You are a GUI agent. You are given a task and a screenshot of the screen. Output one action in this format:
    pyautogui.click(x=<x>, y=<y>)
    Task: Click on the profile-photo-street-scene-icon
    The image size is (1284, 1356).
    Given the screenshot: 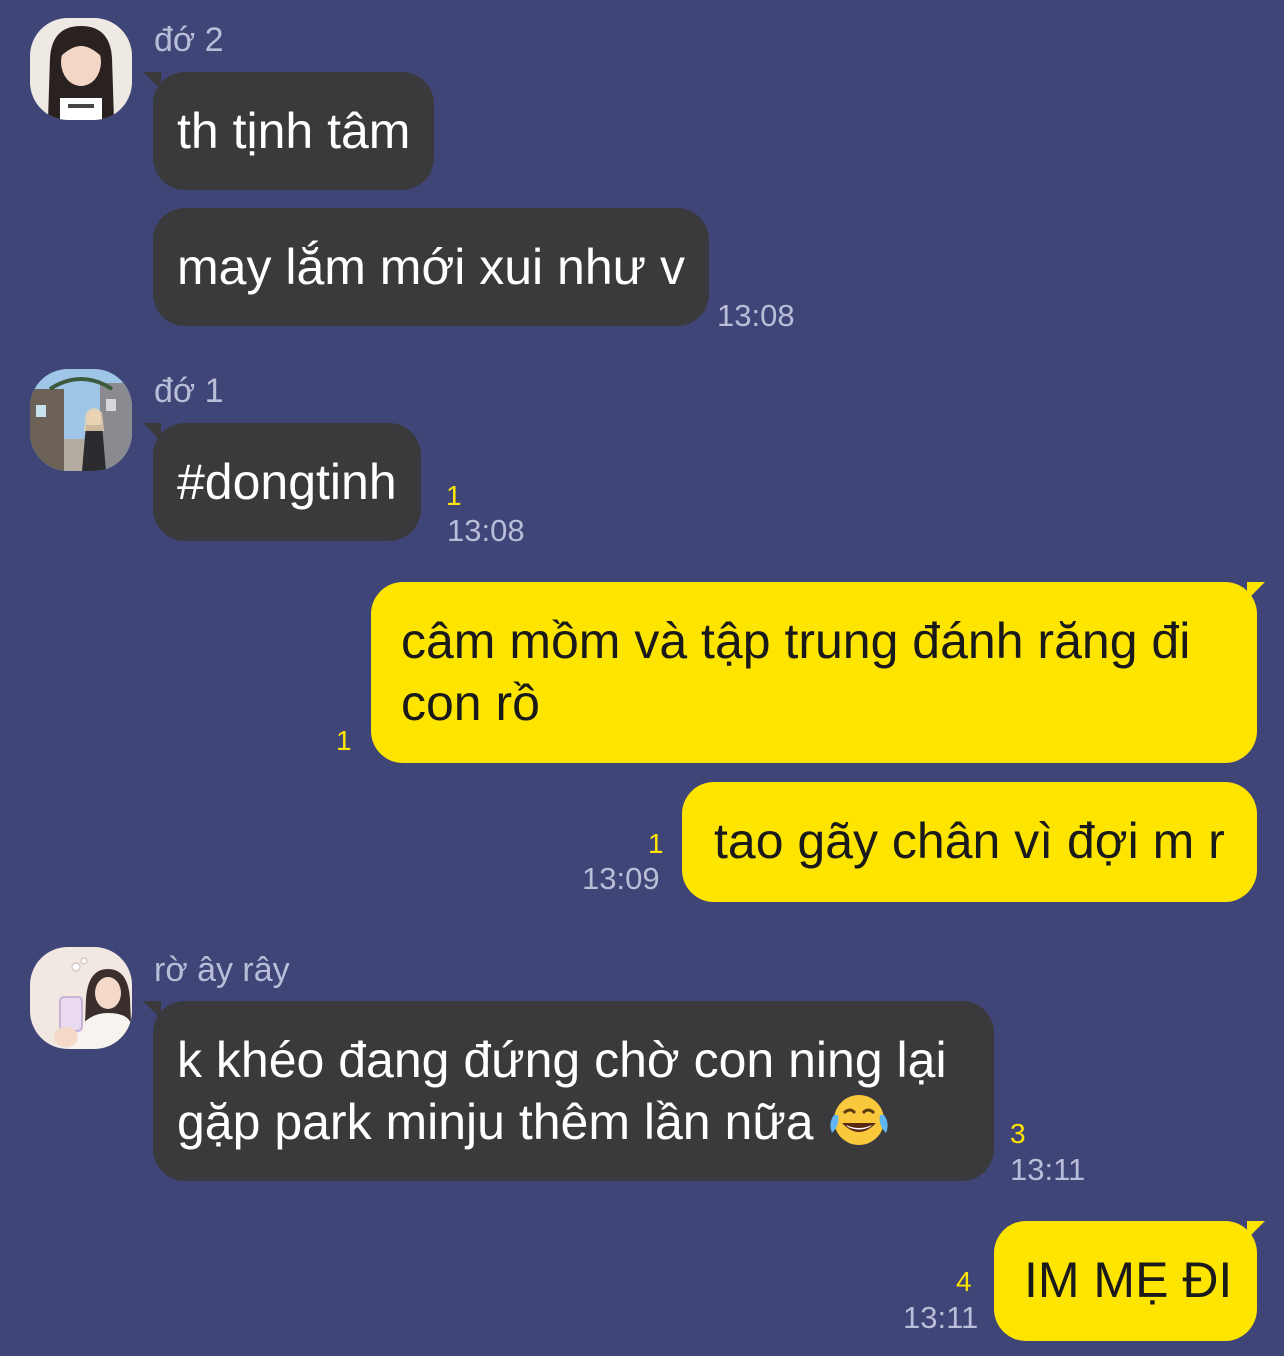 What is the action you would take?
    pyautogui.click(x=81, y=420)
    